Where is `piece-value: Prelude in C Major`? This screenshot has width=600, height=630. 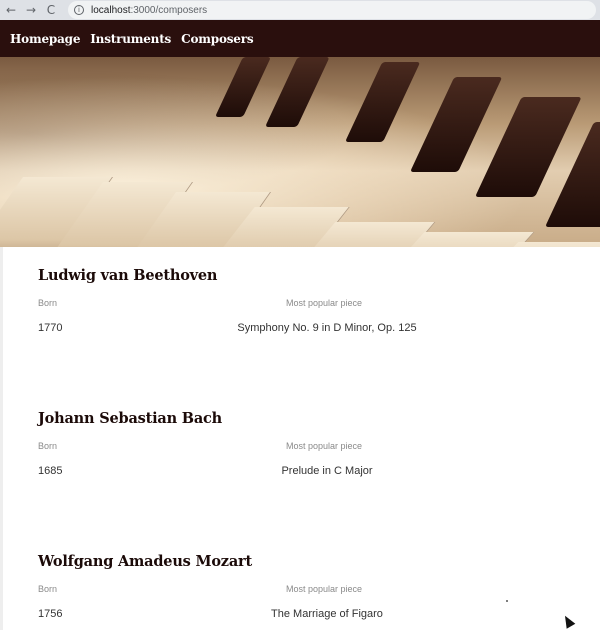 piece-value: Prelude in C Major is located at coordinates (327, 471).